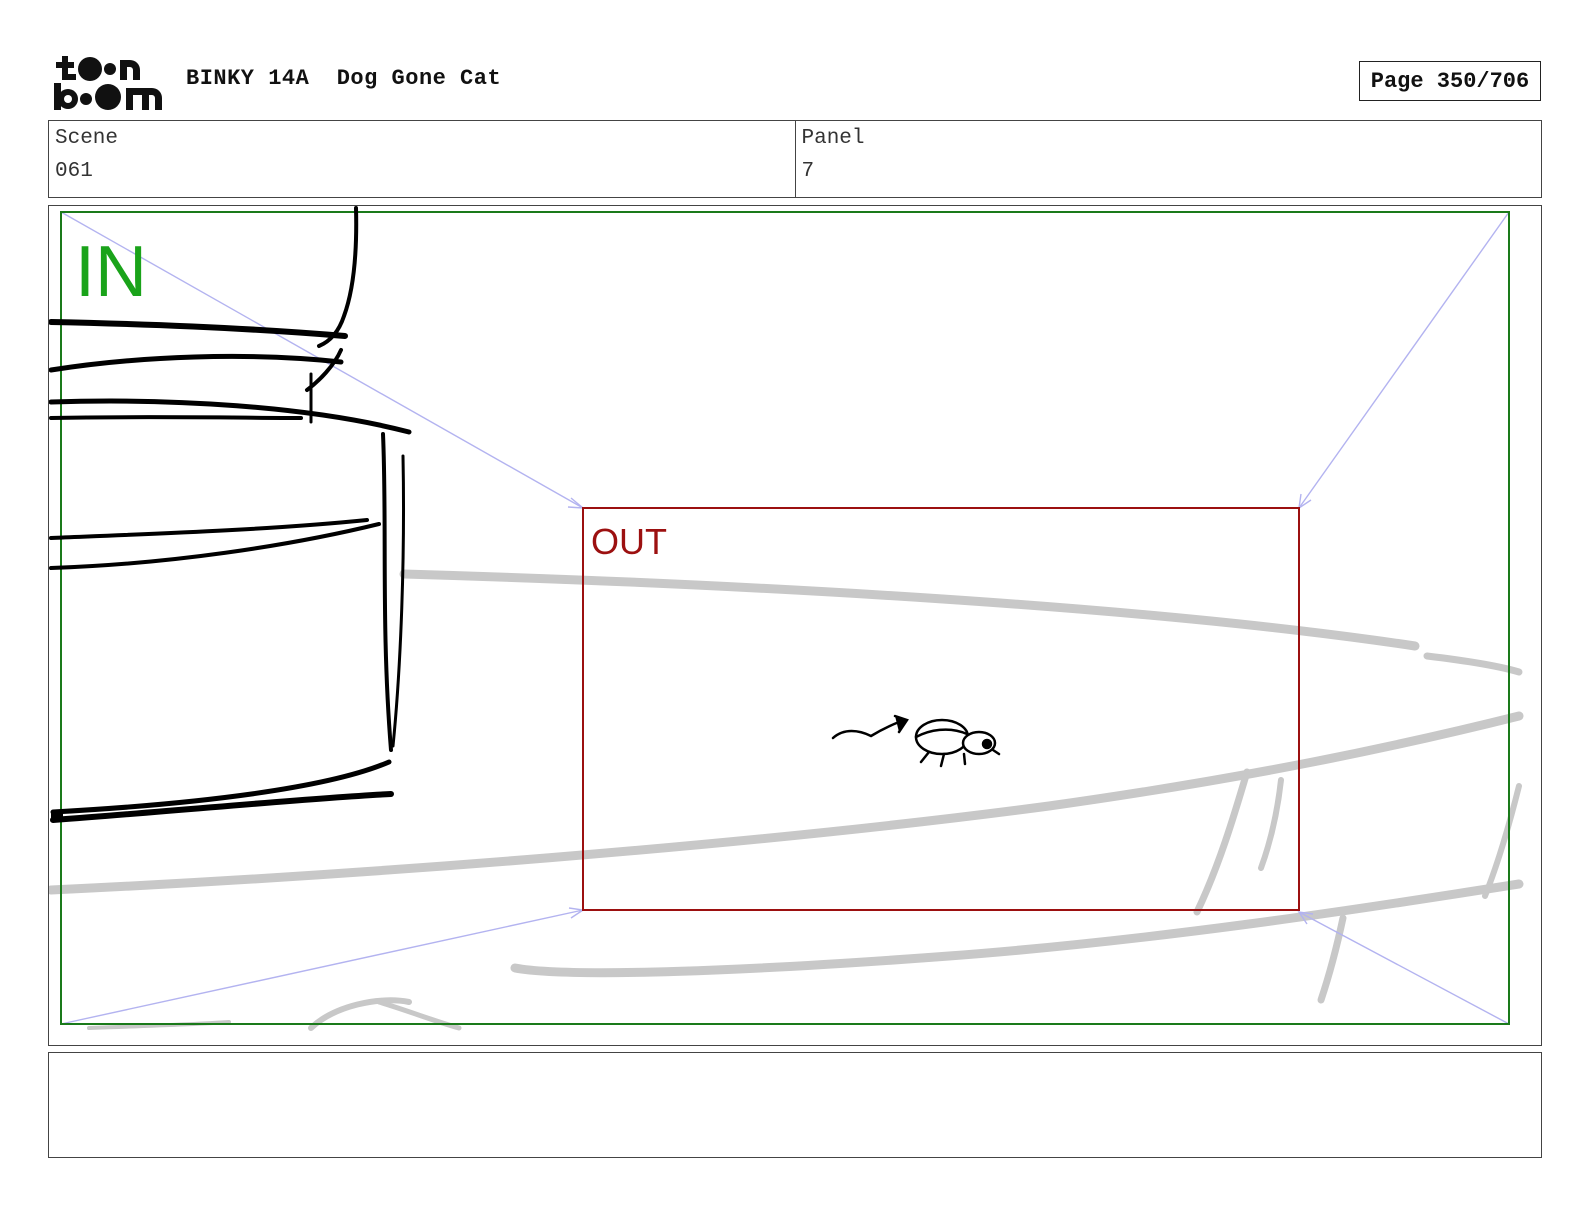 The width and height of the screenshot is (1584, 1224). What do you see at coordinates (111, 272) in the screenshot?
I see `in-frame-label: IN` at bounding box center [111, 272].